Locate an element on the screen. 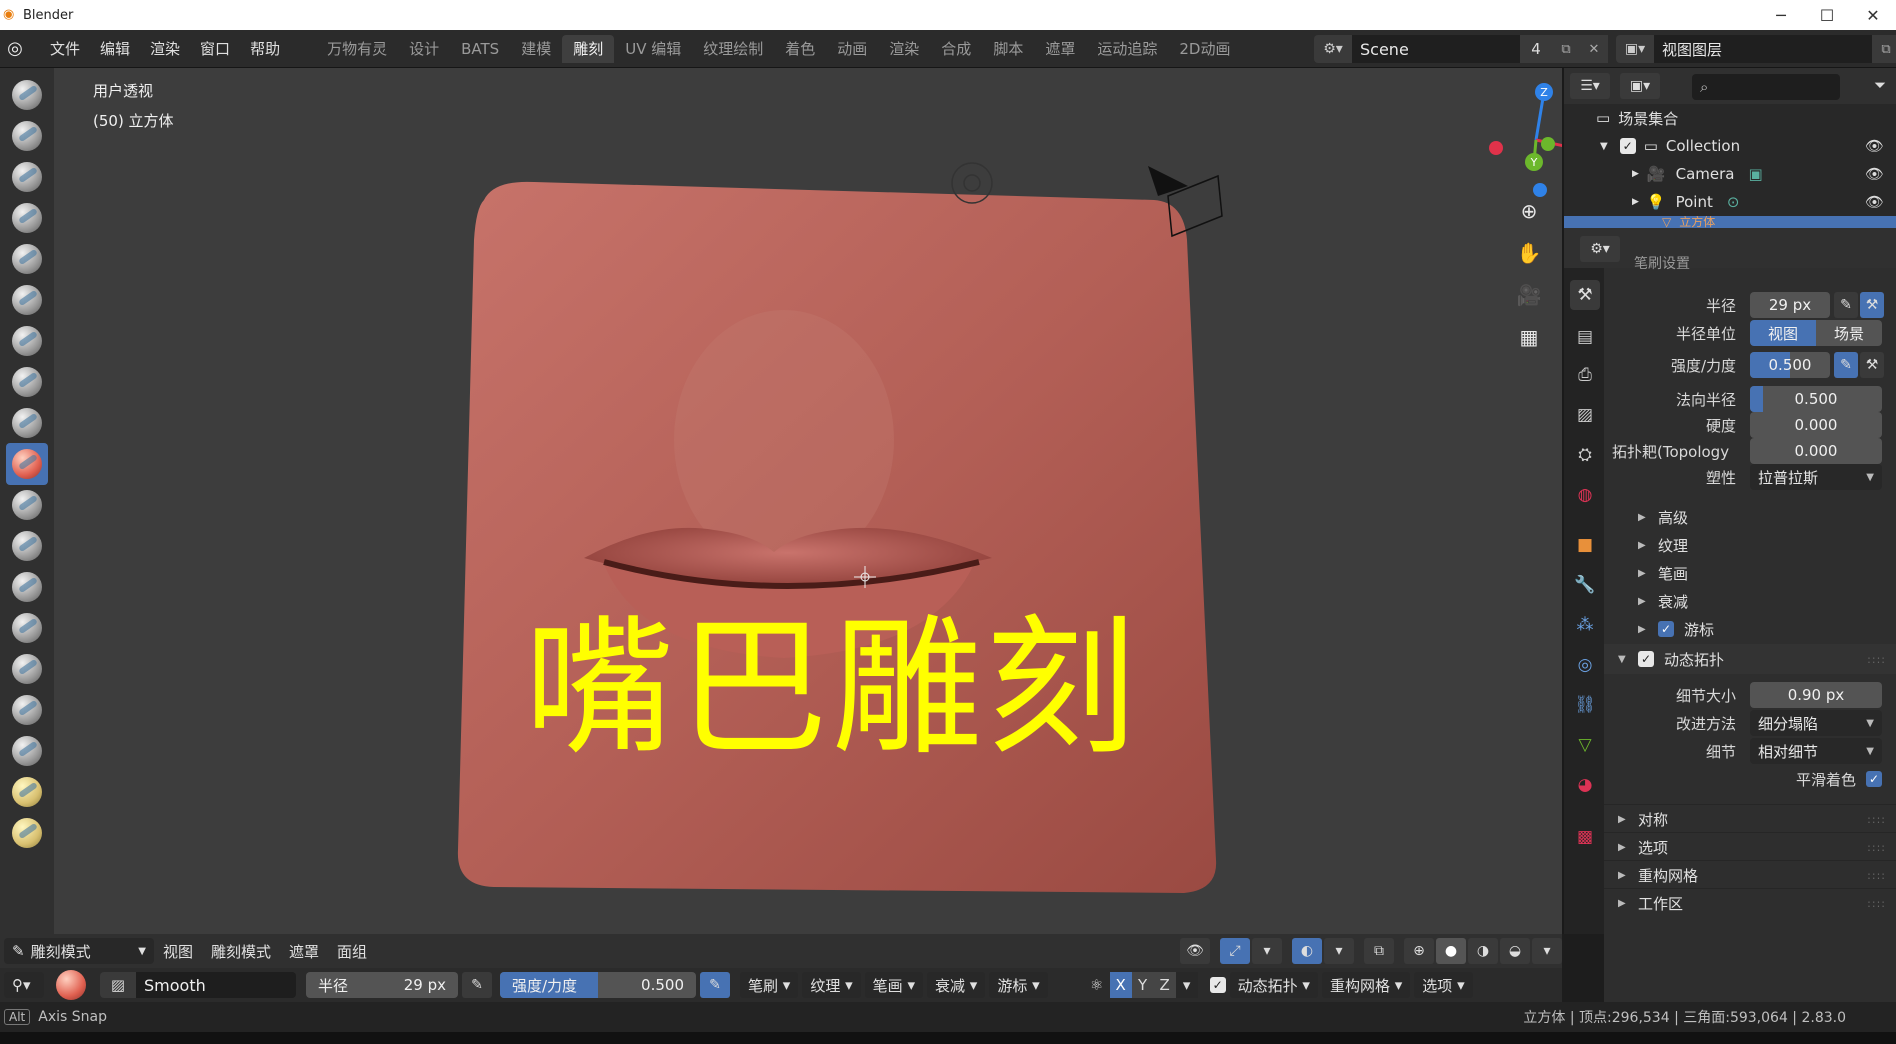  brush-pinch-tool is located at coordinates (27, 587).